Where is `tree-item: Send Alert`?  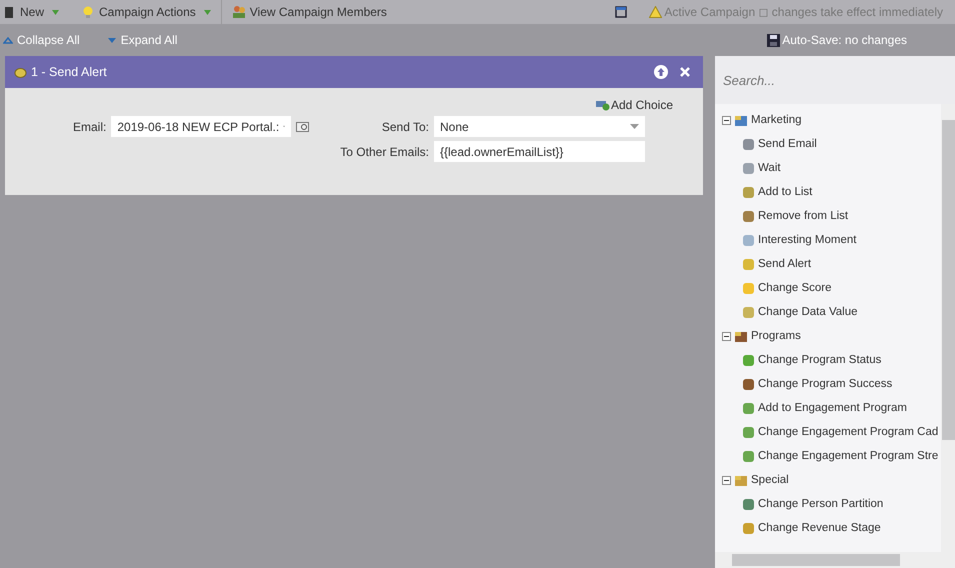 tree-item: Send Alert is located at coordinates (785, 264).